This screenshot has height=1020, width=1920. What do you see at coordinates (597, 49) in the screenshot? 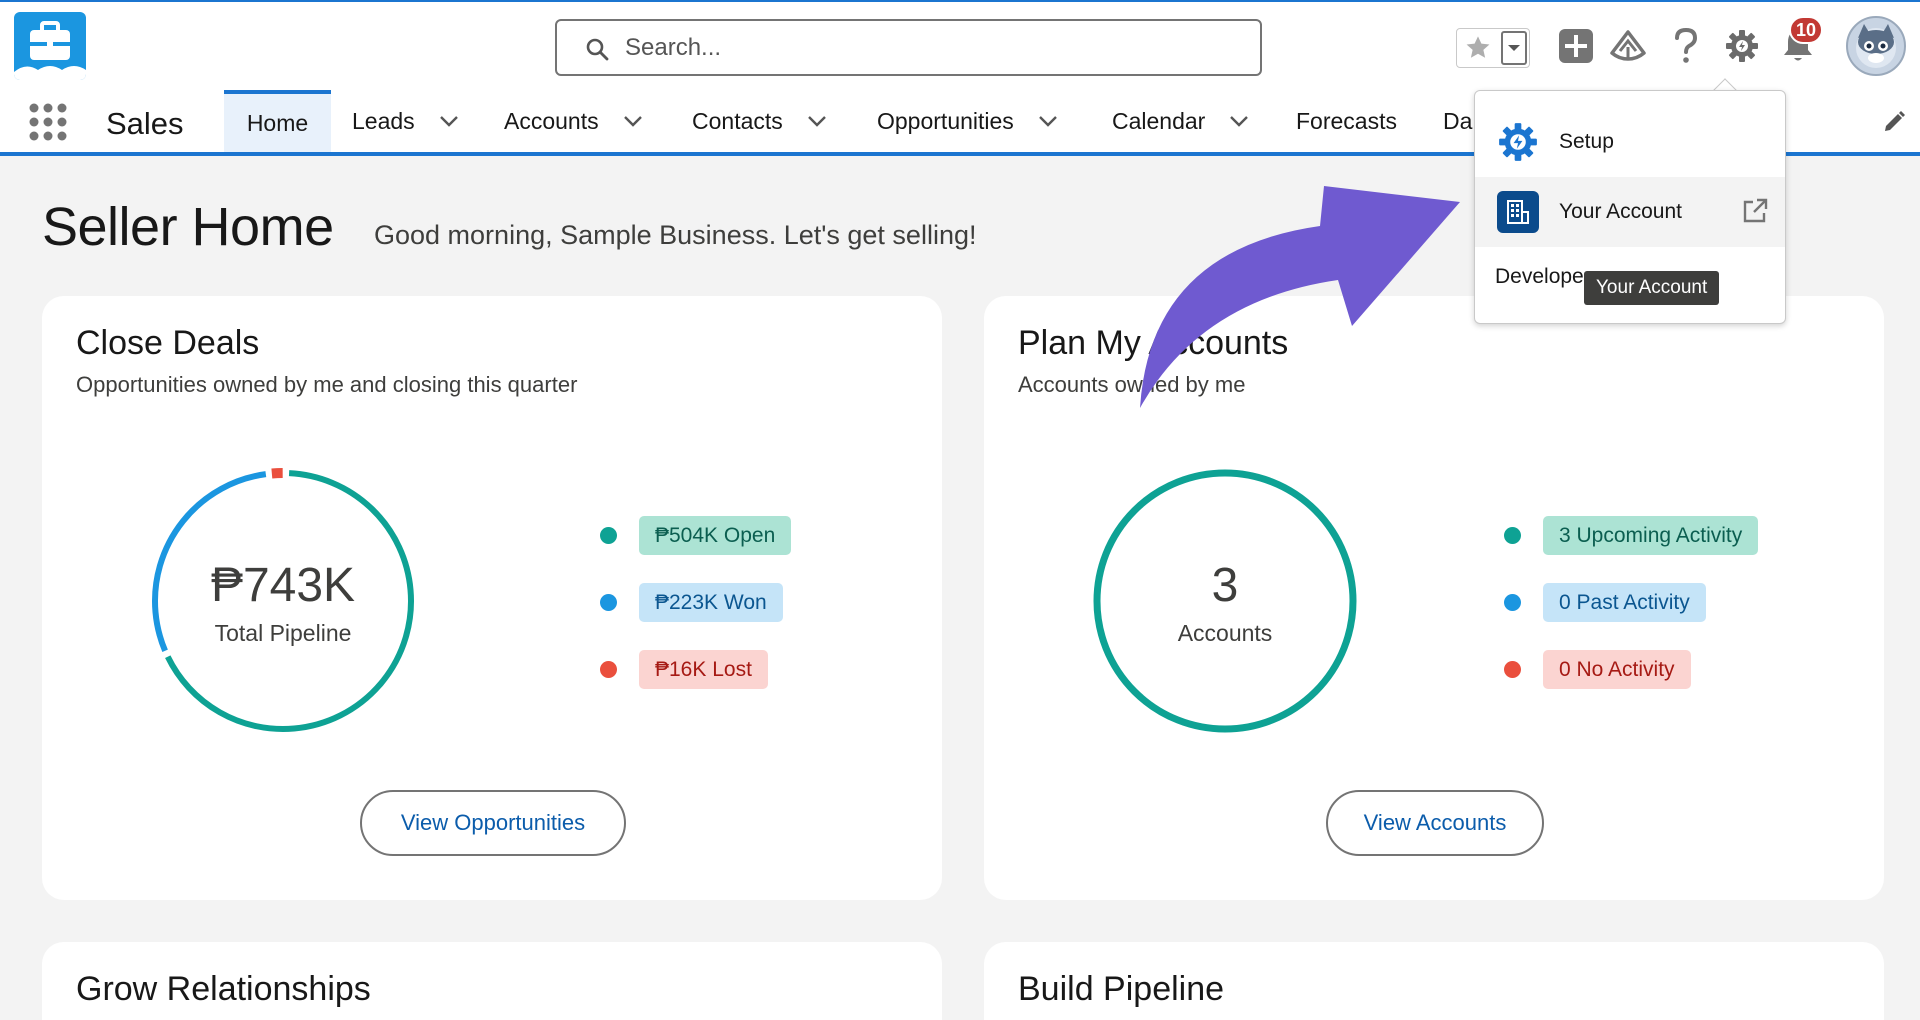
I see `search-icon` at bounding box center [597, 49].